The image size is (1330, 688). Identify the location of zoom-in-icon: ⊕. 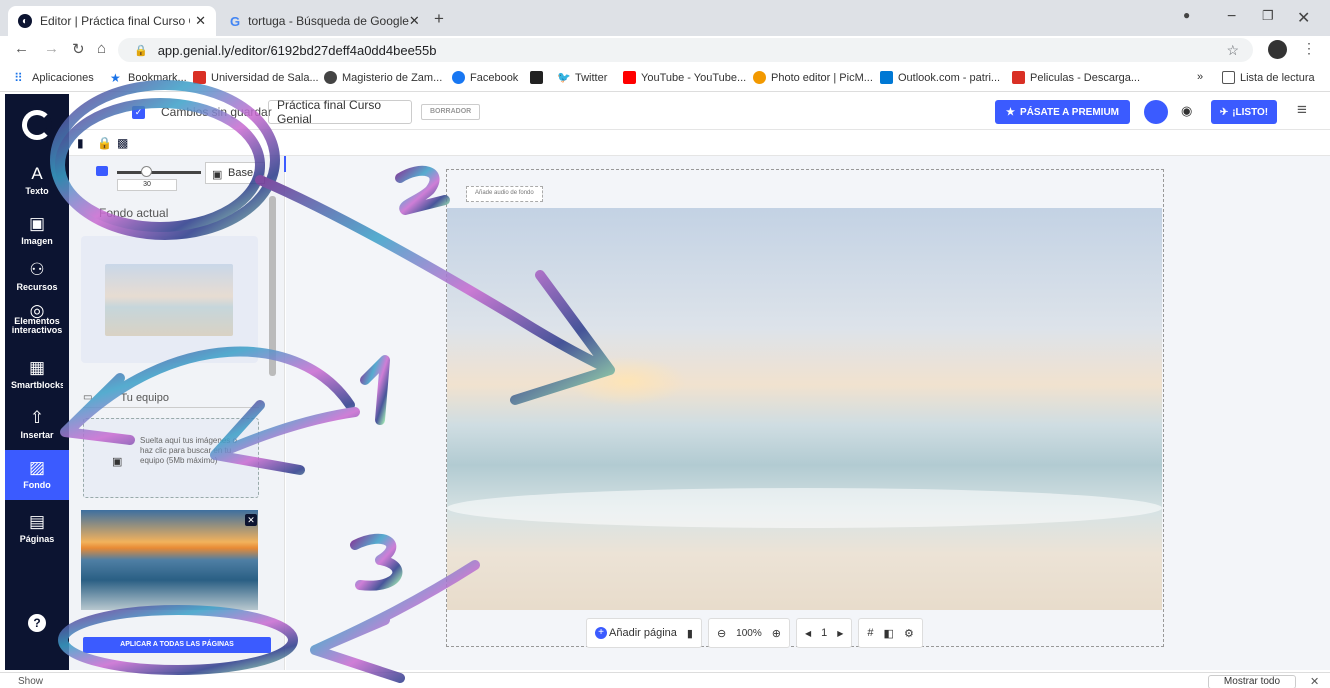
(776, 633).